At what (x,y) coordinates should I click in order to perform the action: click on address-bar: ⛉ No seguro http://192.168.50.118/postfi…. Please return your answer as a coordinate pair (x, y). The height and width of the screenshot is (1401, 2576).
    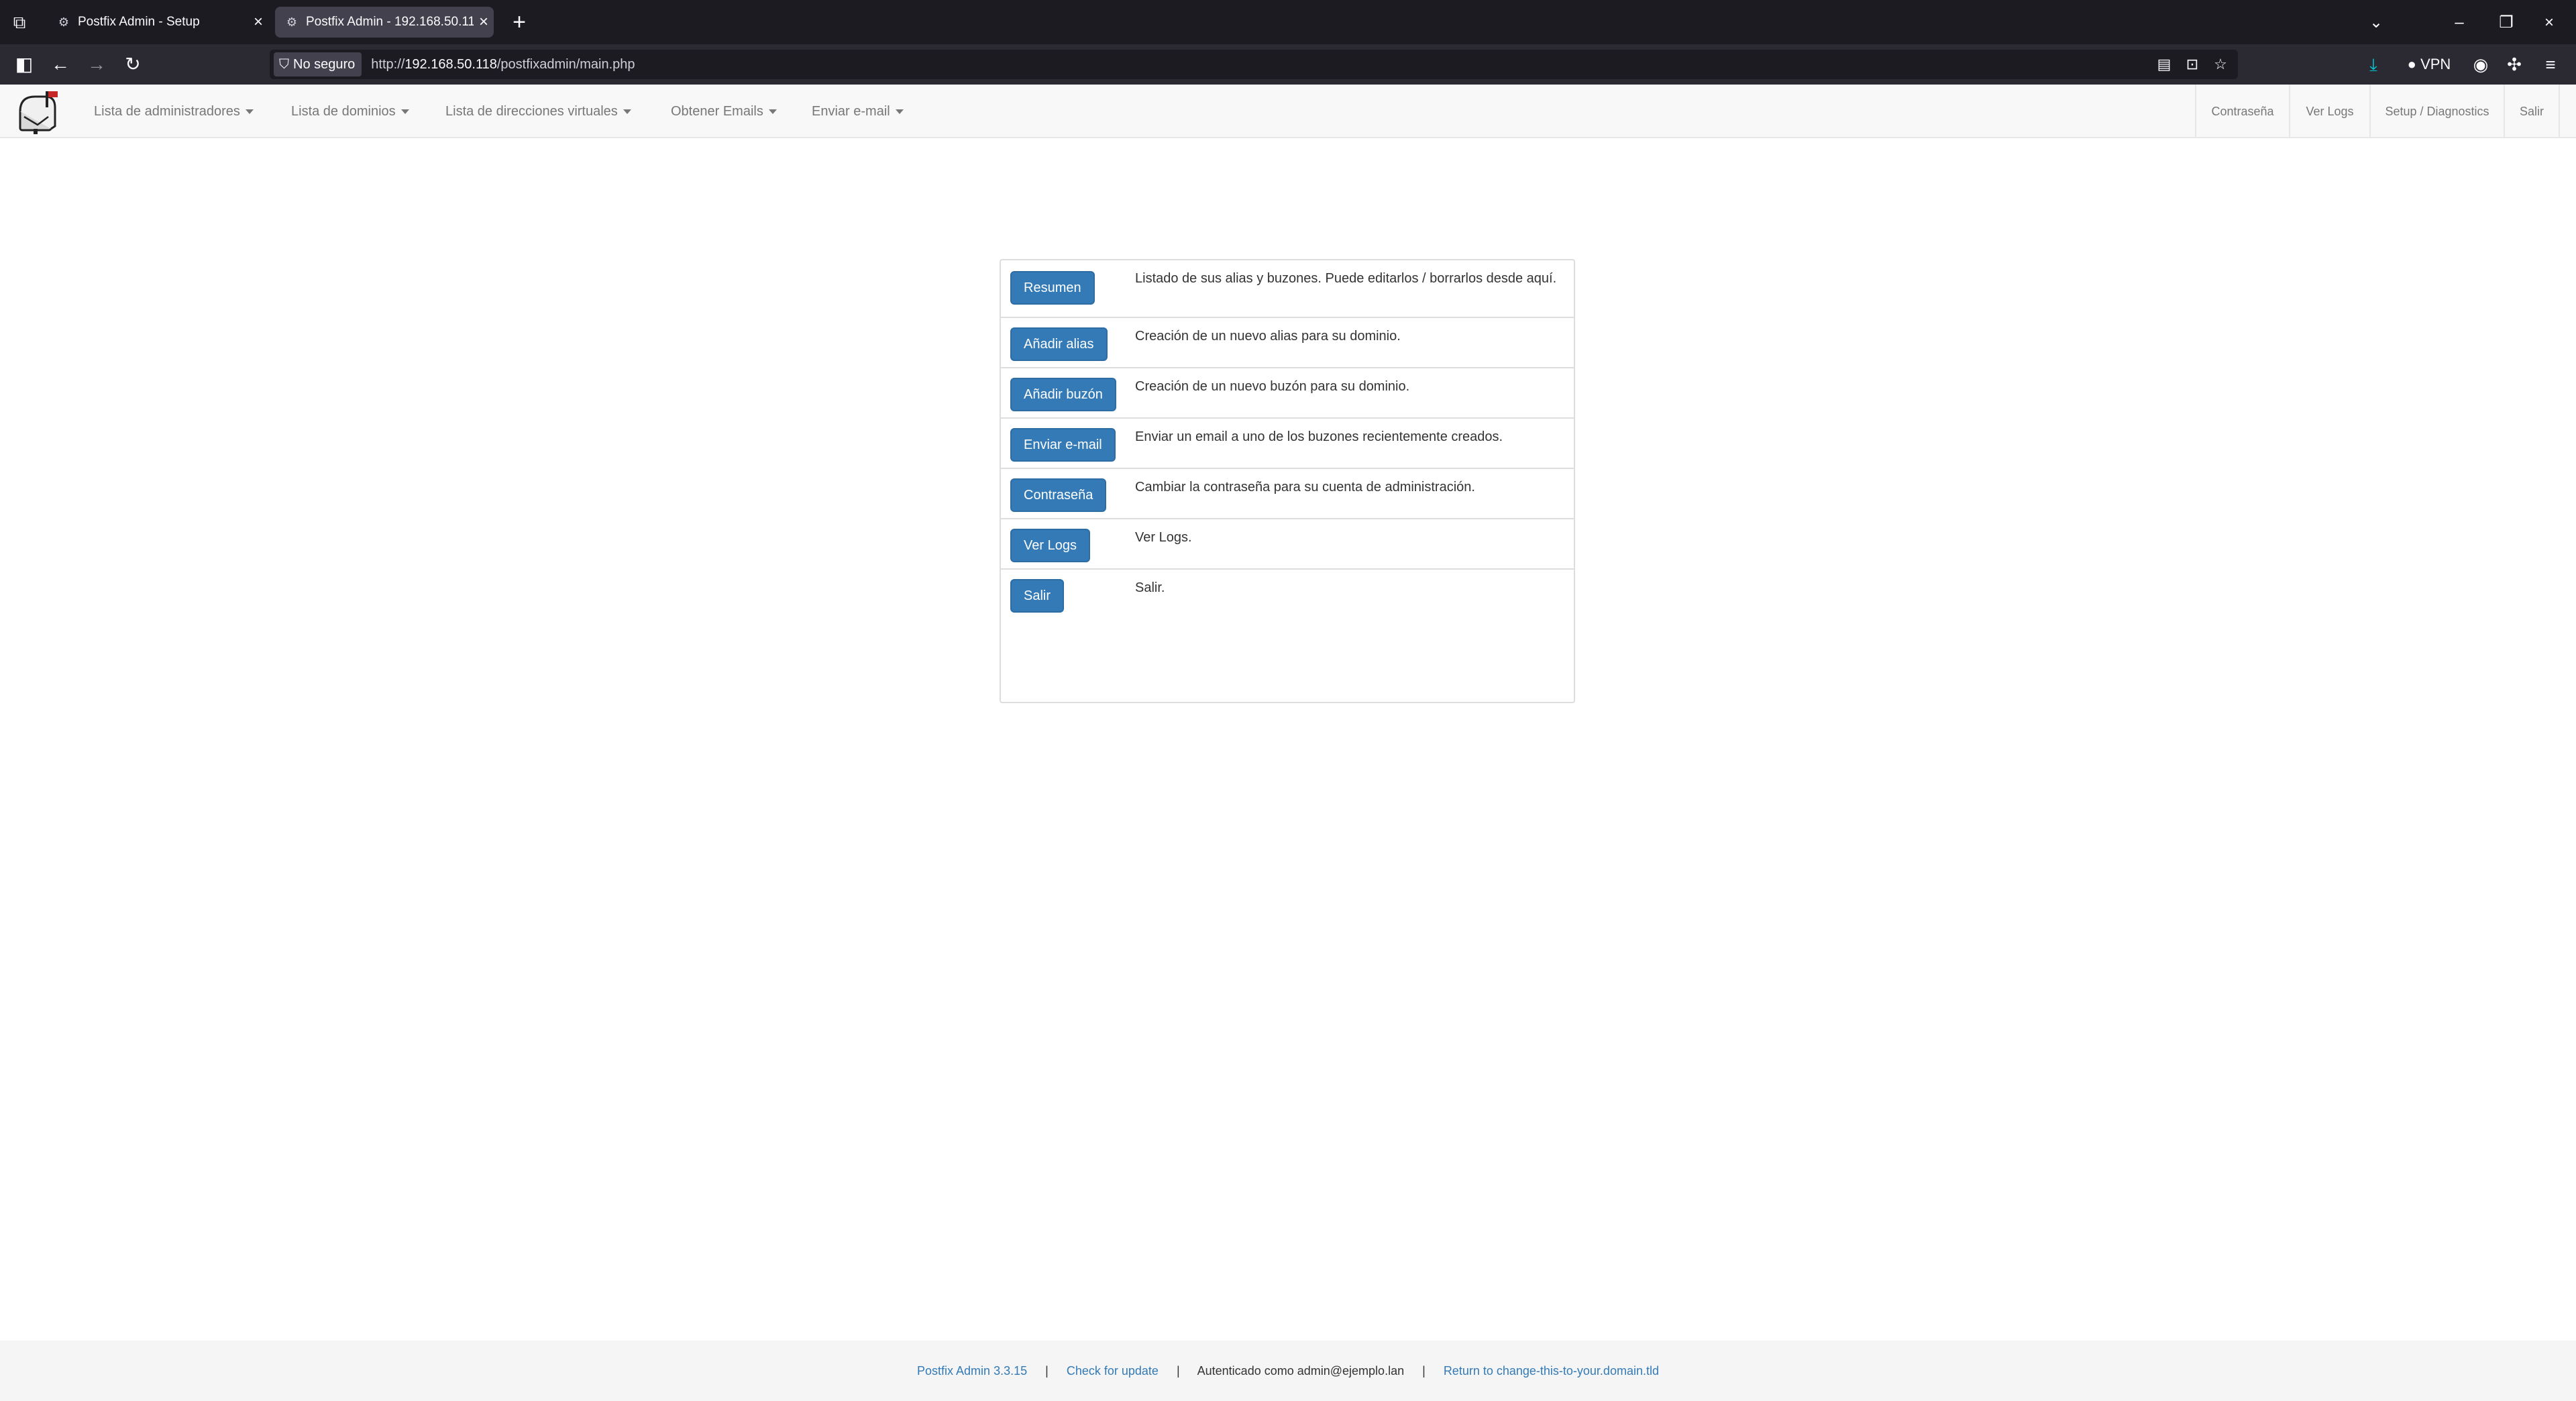
    Looking at the image, I should click on (1254, 64).